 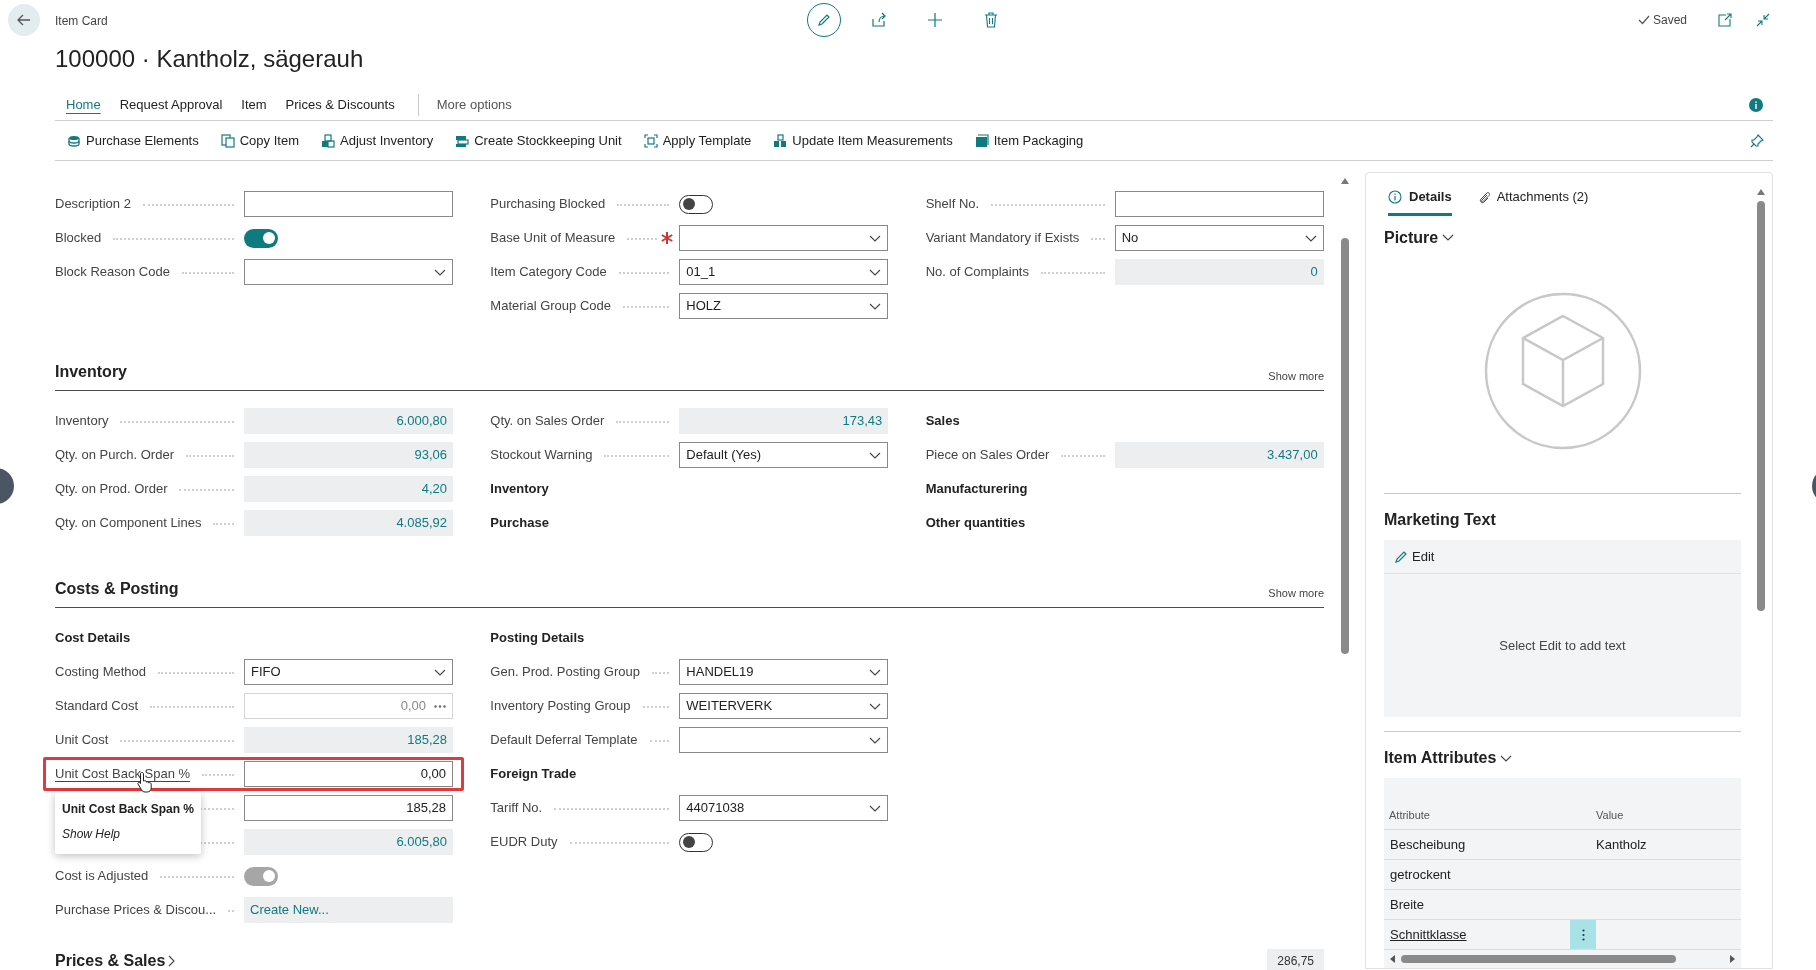 What do you see at coordinates (784, 455) in the screenshot?
I see `dropdown-field: Default (Yes)` at bounding box center [784, 455].